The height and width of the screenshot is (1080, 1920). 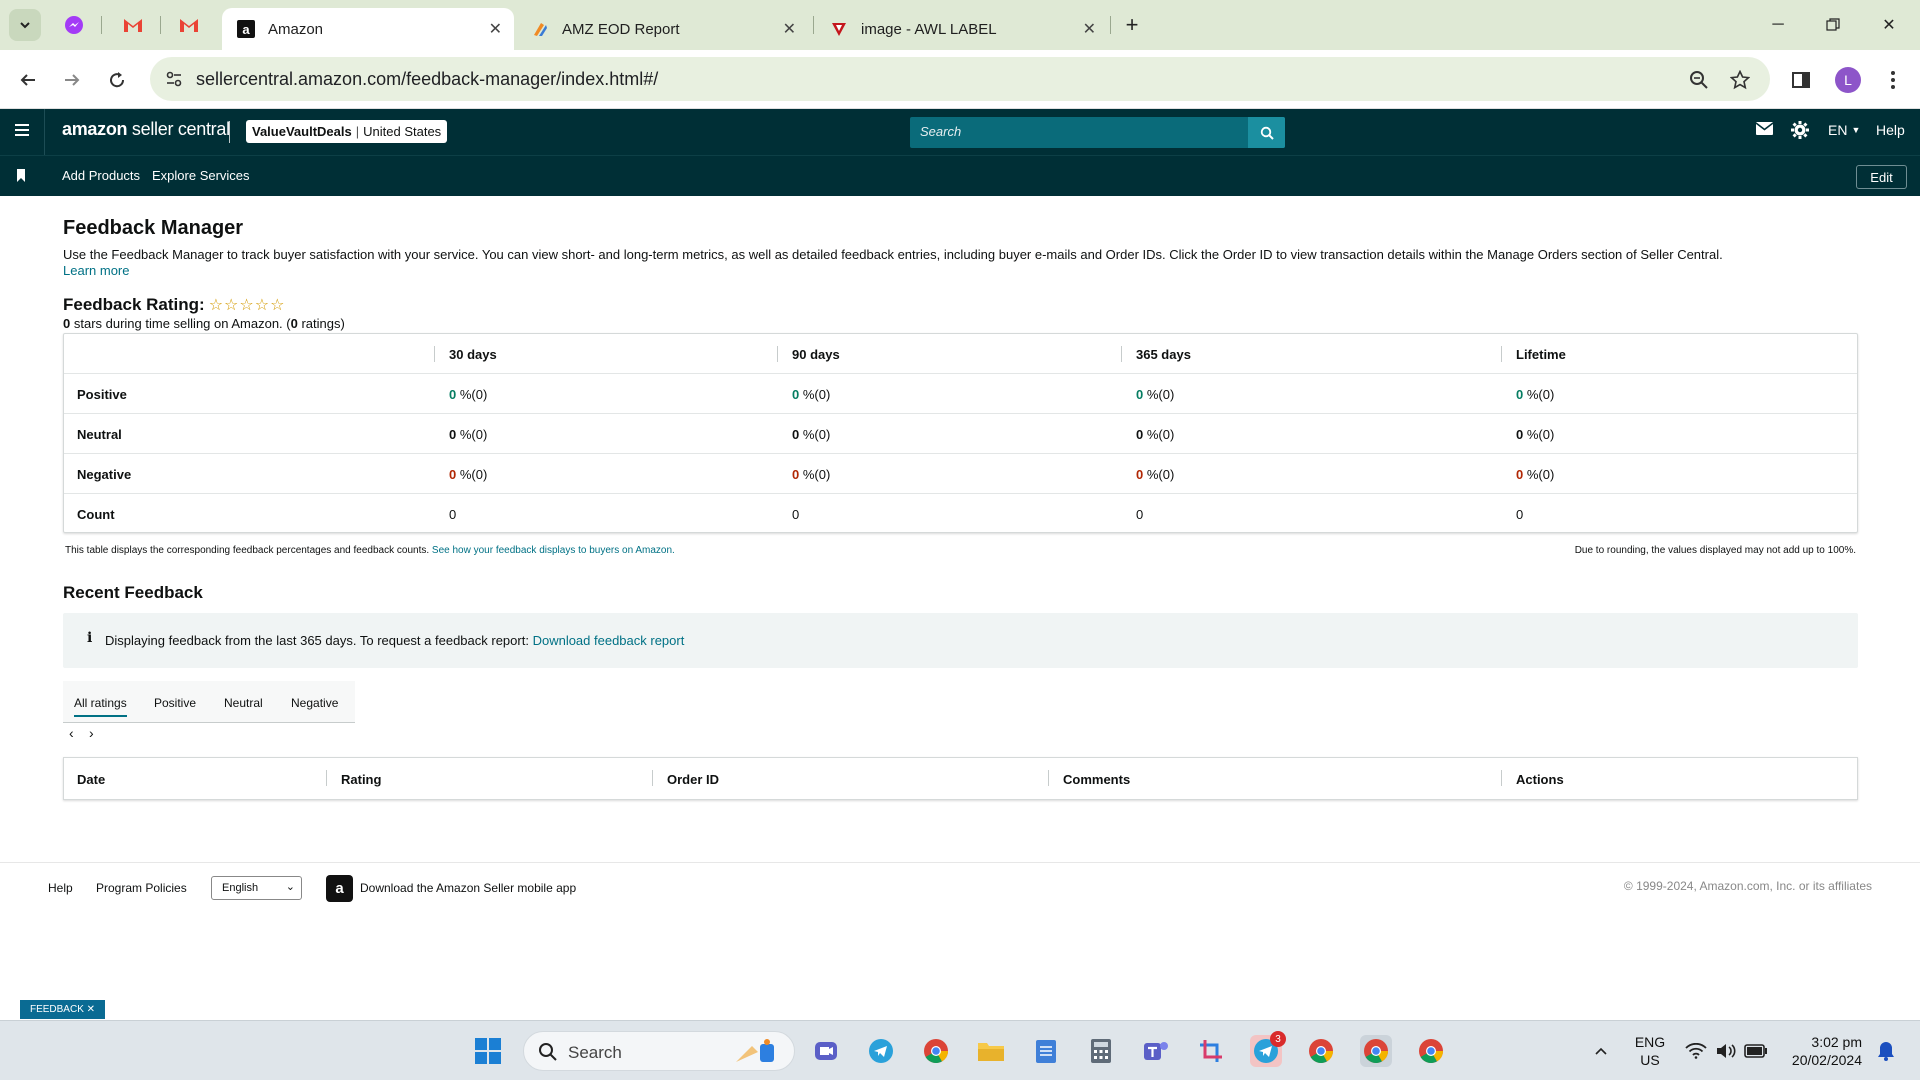 What do you see at coordinates (22, 132) in the screenshot?
I see `menu-icon` at bounding box center [22, 132].